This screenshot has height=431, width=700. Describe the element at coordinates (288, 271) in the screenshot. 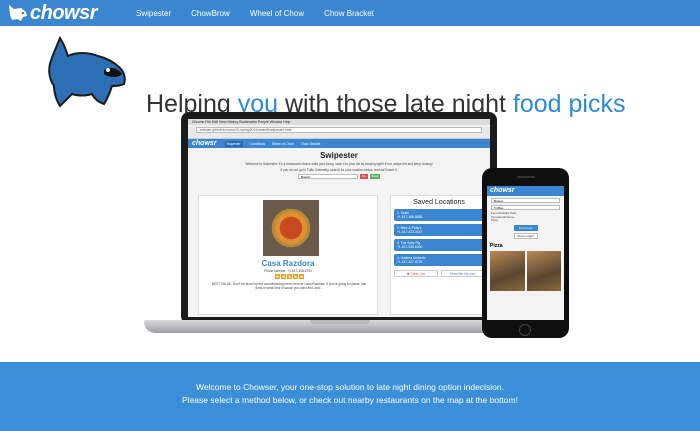

I see `restaurant-phone: Phone Number: +1-617-338-6700` at that location.